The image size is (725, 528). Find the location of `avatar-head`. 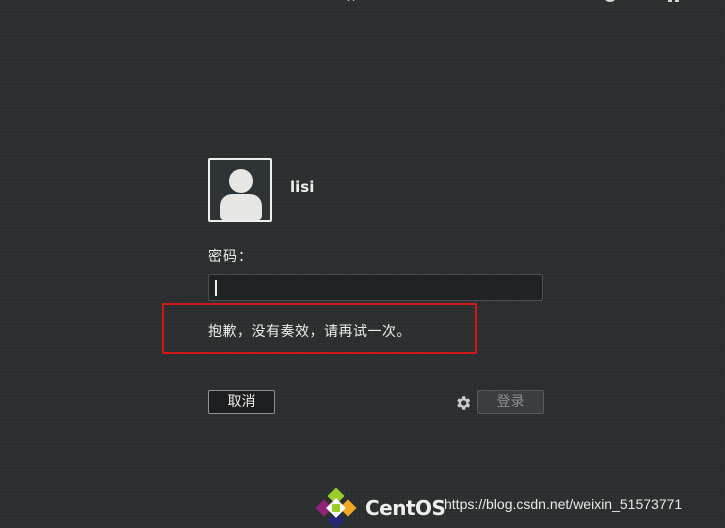

avatar-head is located at coordinates (241, 181).